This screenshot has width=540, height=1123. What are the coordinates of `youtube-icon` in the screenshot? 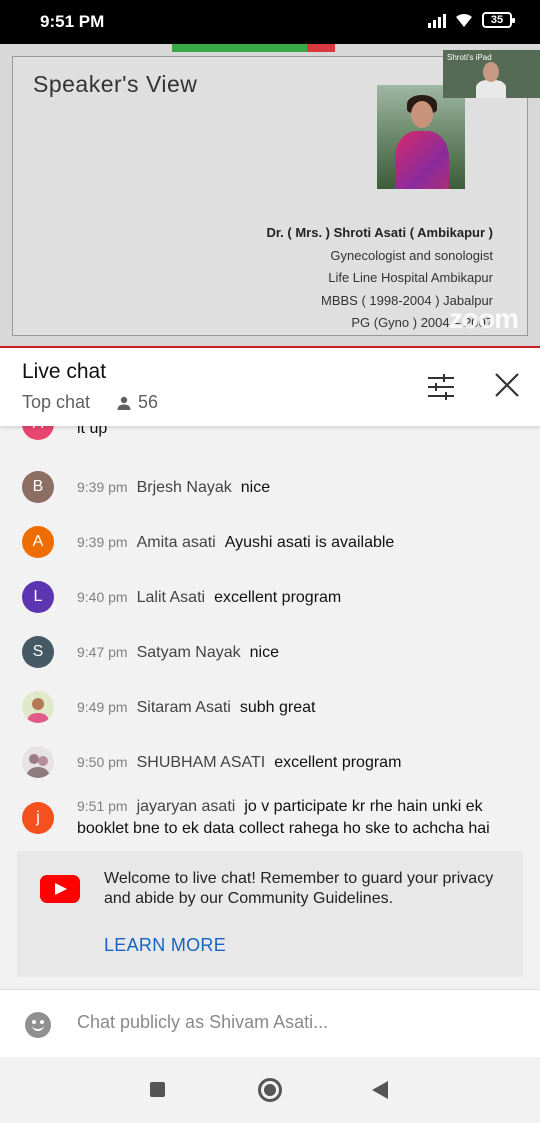 It's located at (60, 889).